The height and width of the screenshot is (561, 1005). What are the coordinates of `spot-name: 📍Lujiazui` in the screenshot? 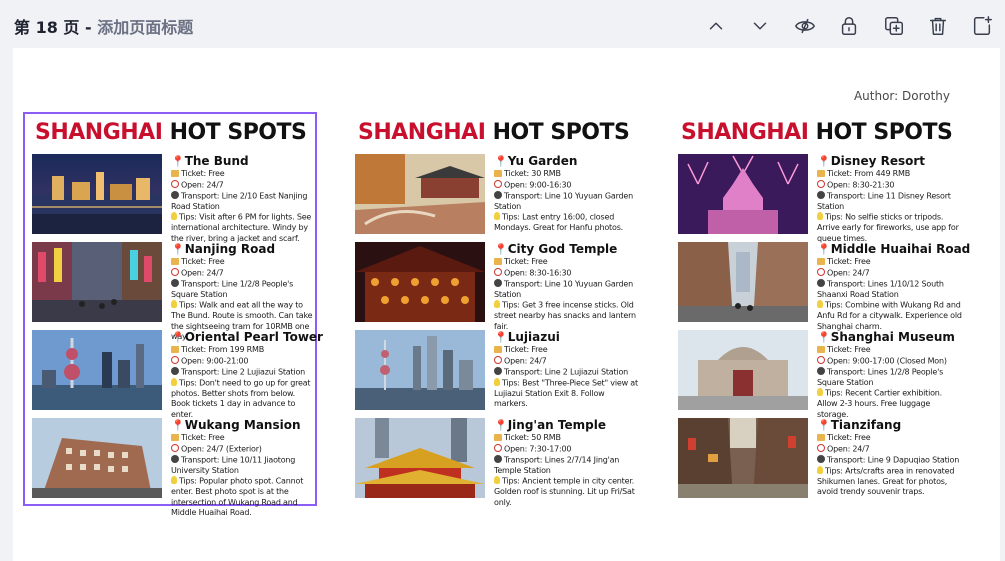 It's located at (527, 337).